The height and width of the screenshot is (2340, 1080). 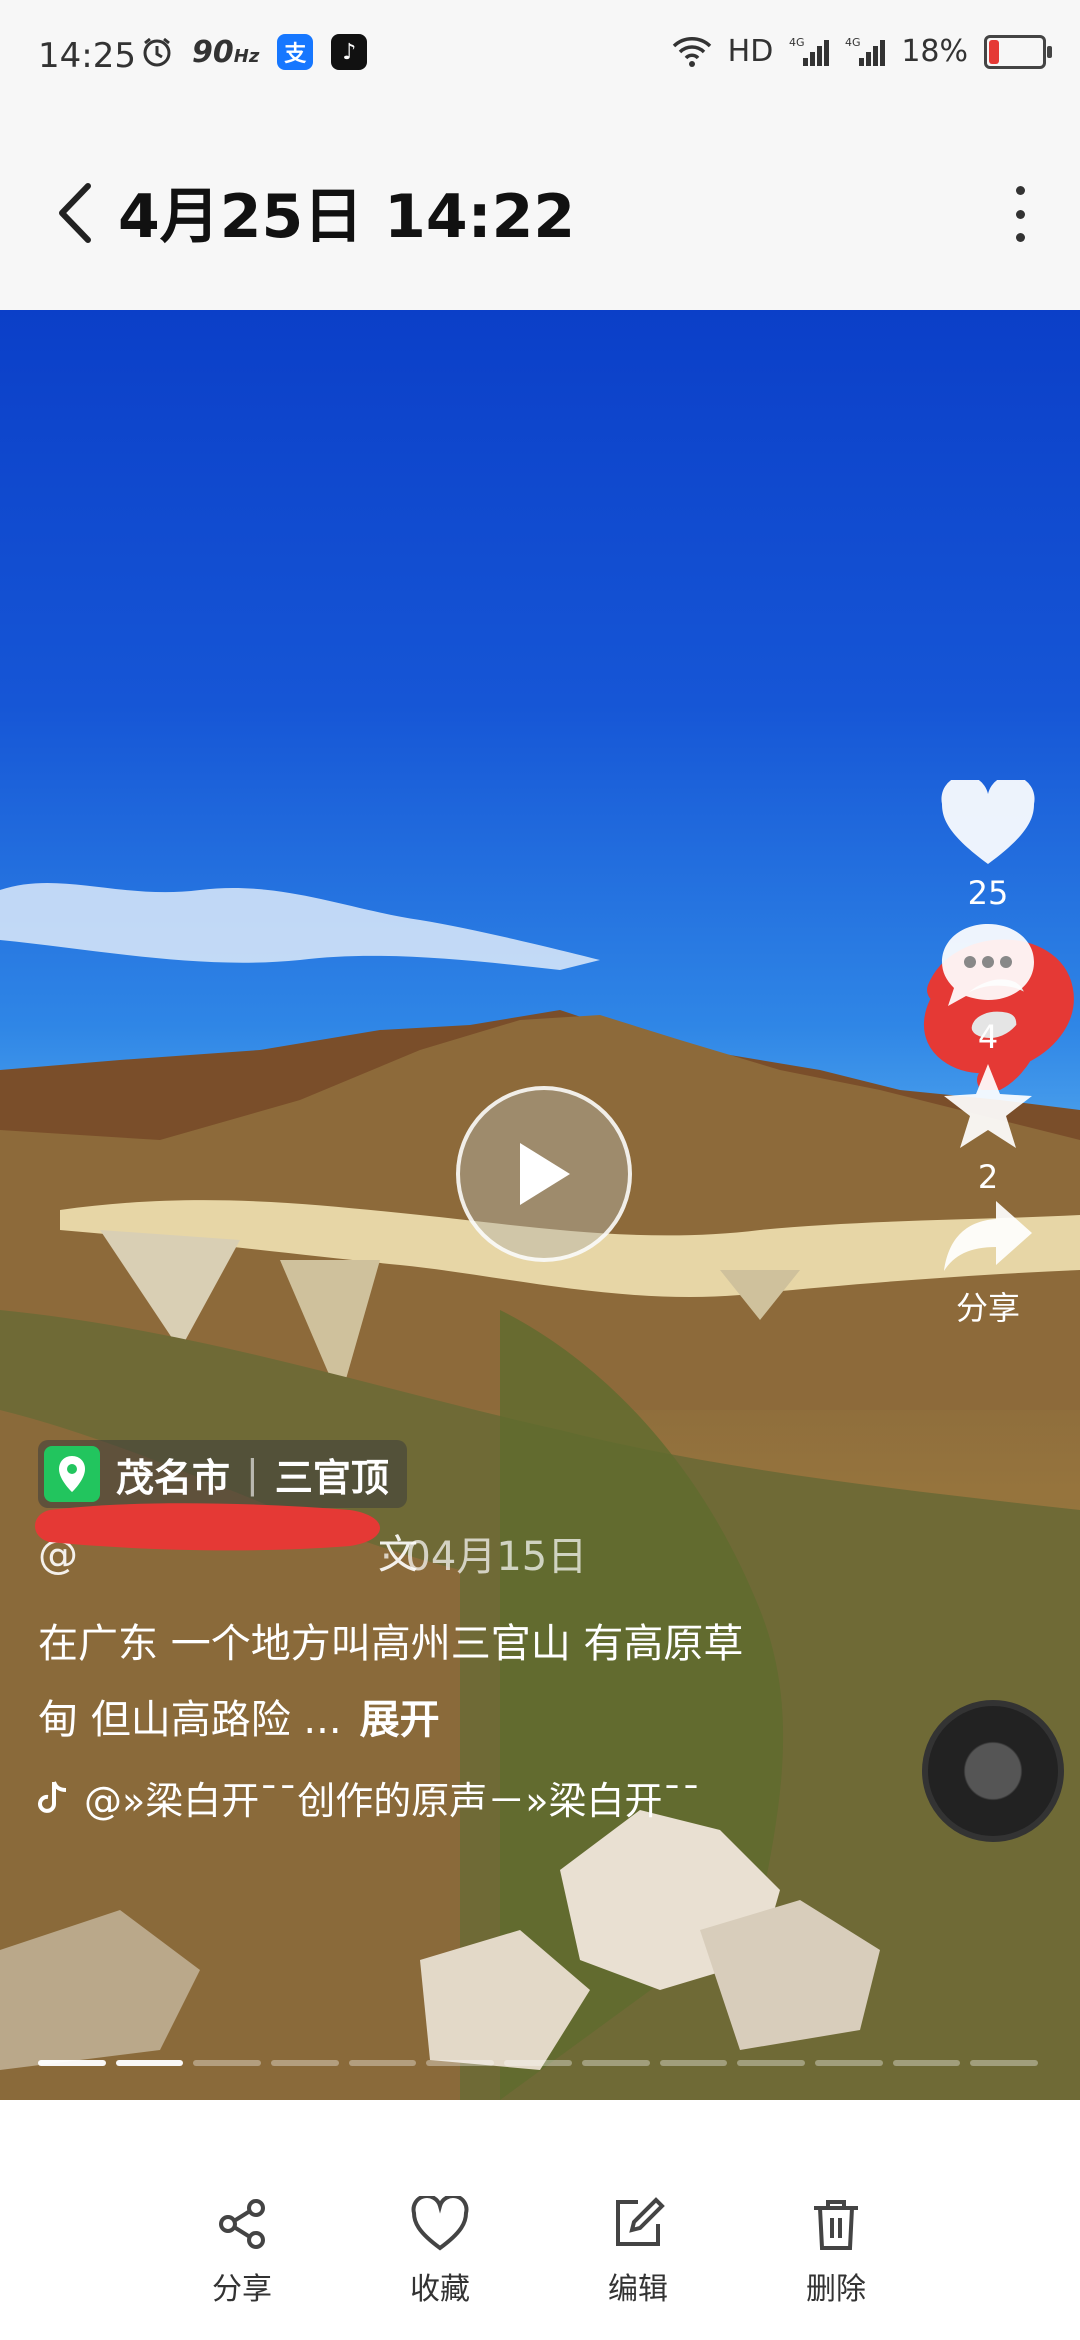 I want to click on trash-icon, so click(x=836, y=2225).